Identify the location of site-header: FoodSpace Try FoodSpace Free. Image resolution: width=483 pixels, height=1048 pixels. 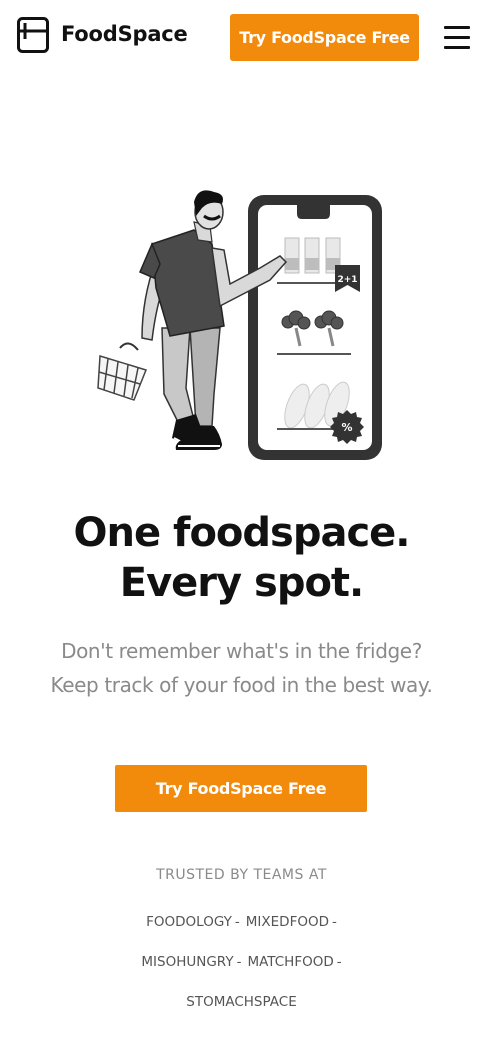
(241, 38).